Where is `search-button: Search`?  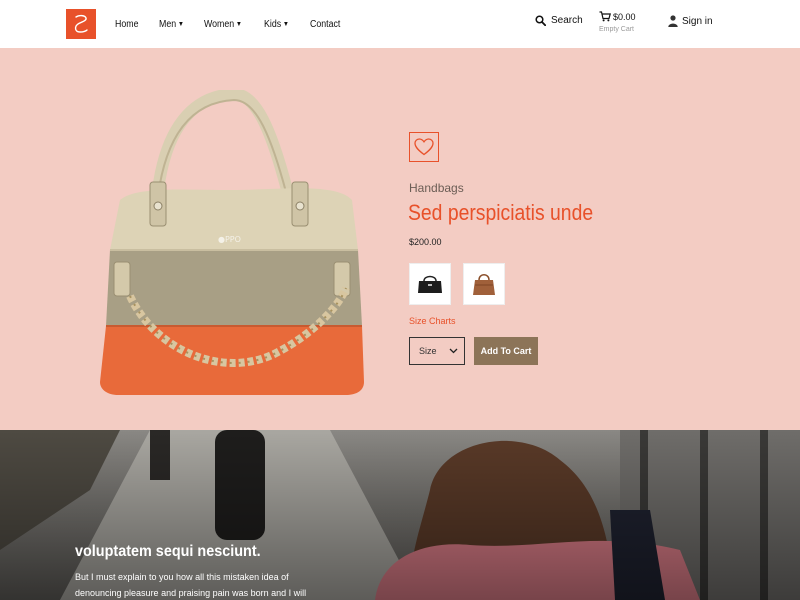
search-button: Search is located at coordinates (559, 20).